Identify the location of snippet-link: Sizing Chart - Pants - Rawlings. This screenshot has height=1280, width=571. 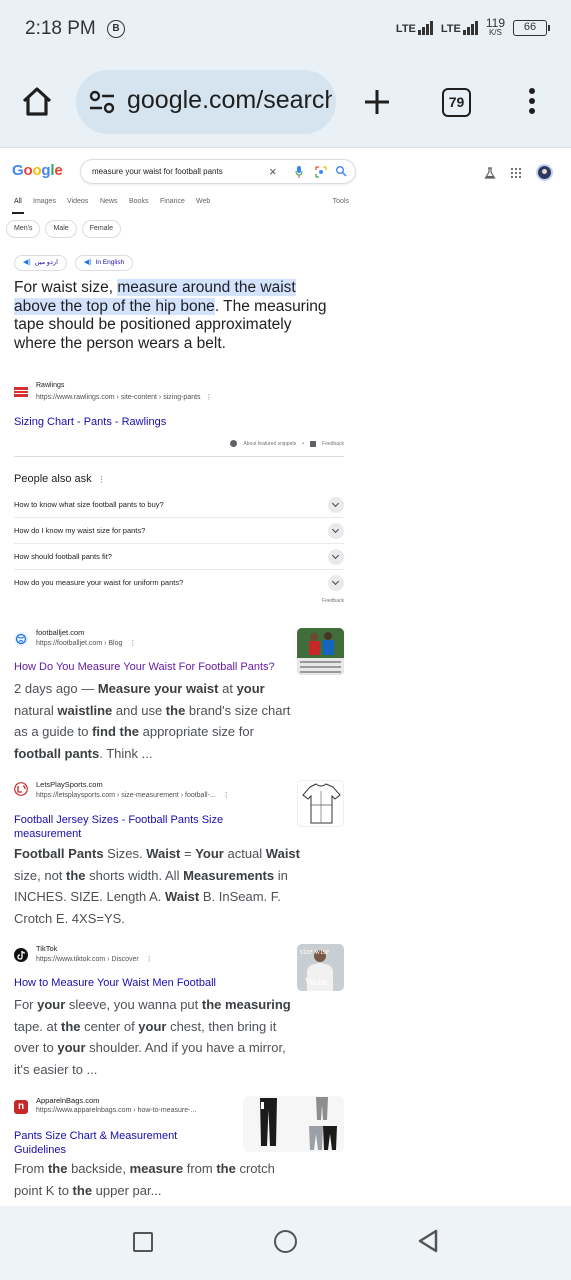
(90, 422).